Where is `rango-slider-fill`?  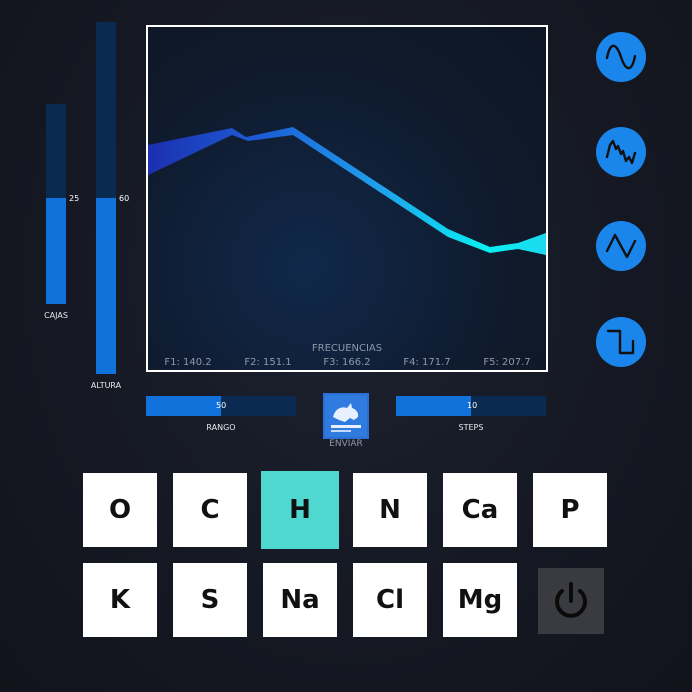 rango-slider-fill is located at coordinates (183, 406).